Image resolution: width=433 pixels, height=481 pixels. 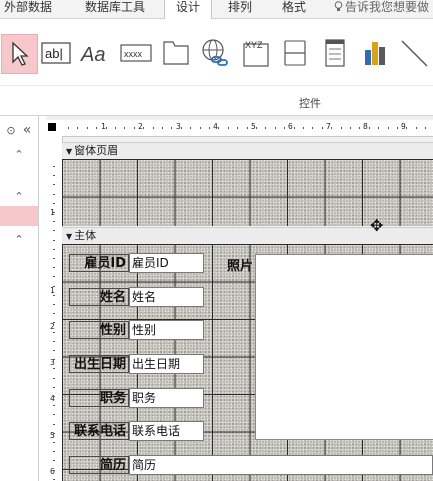 I want to click on textbox-icon: ab|, so click(x=56, y=53).